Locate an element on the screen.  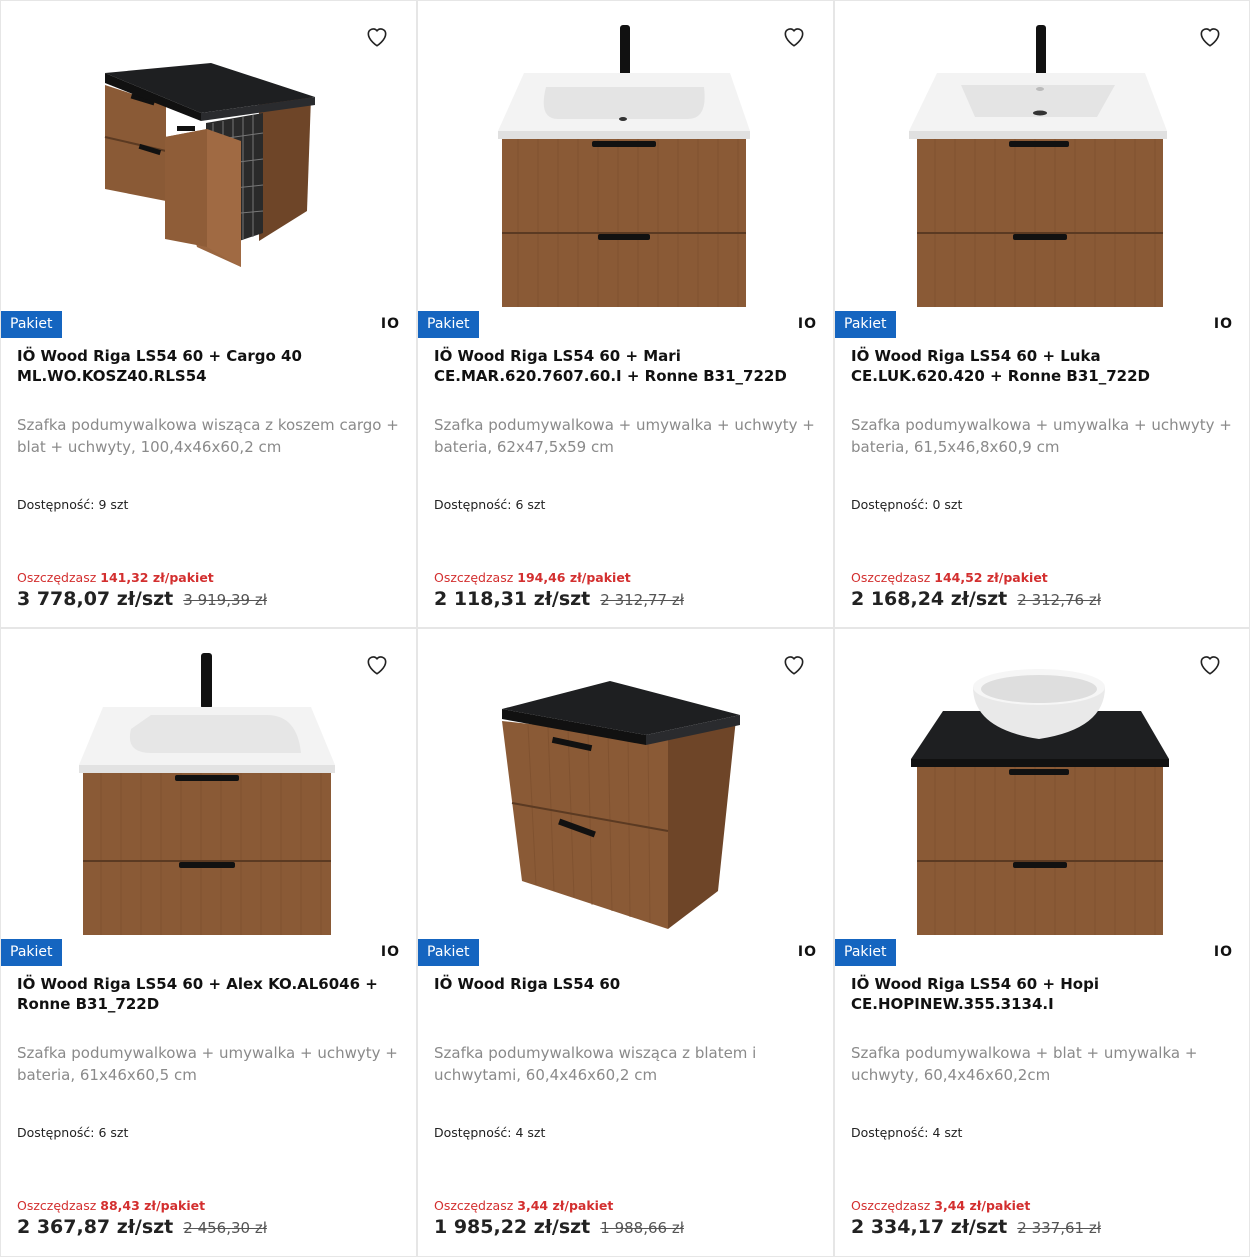
savings-value: 141,32 zł/pakiet is located at coordinates (157, 577).